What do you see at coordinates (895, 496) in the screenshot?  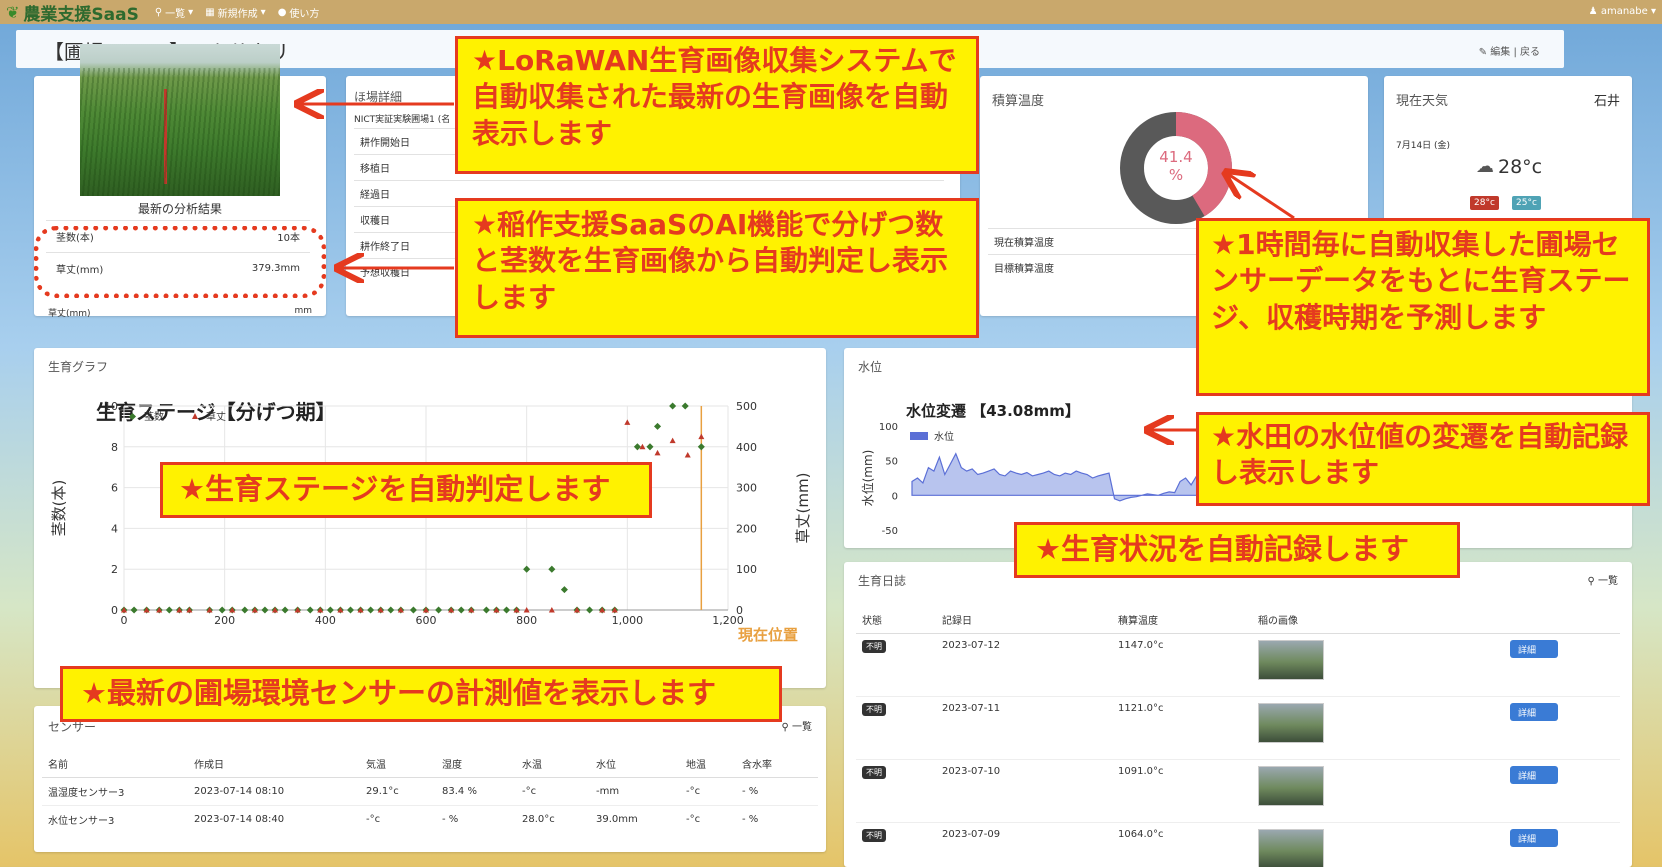 I see `y-tick-label: 0` at bounding box center [895, 496].